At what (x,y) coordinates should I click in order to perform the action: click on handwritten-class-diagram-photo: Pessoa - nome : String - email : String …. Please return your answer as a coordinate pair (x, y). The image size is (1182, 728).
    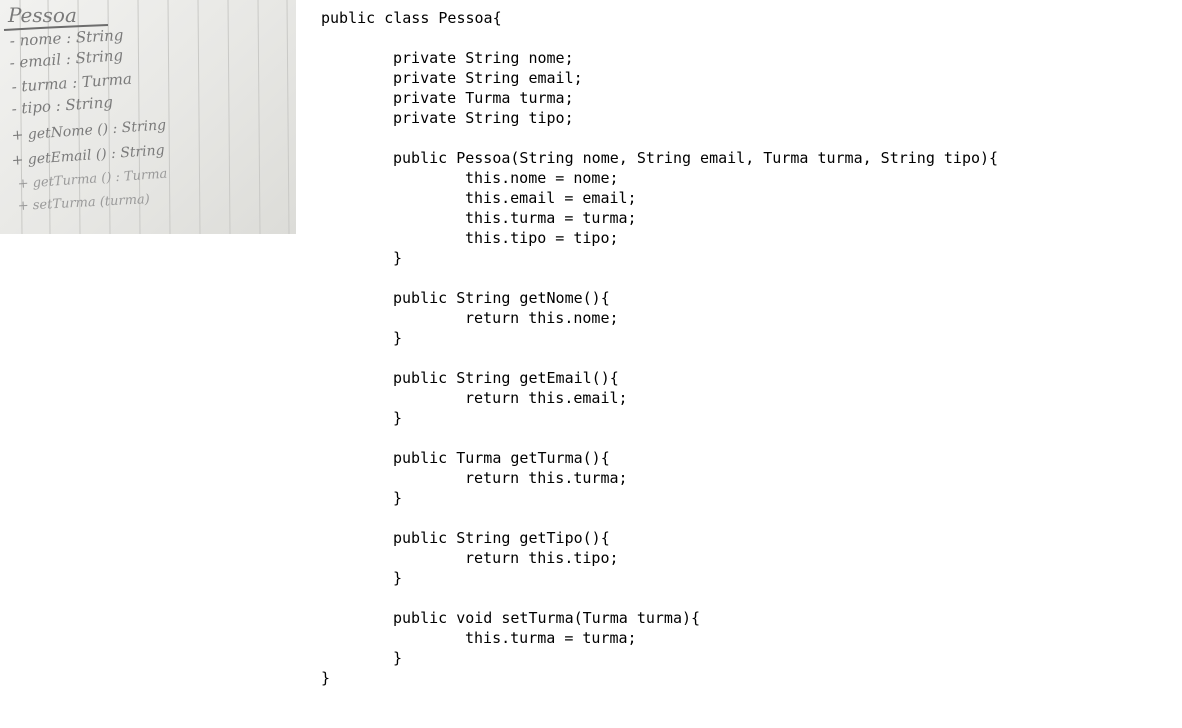
    Looking at the image, I should click on (148, 117).